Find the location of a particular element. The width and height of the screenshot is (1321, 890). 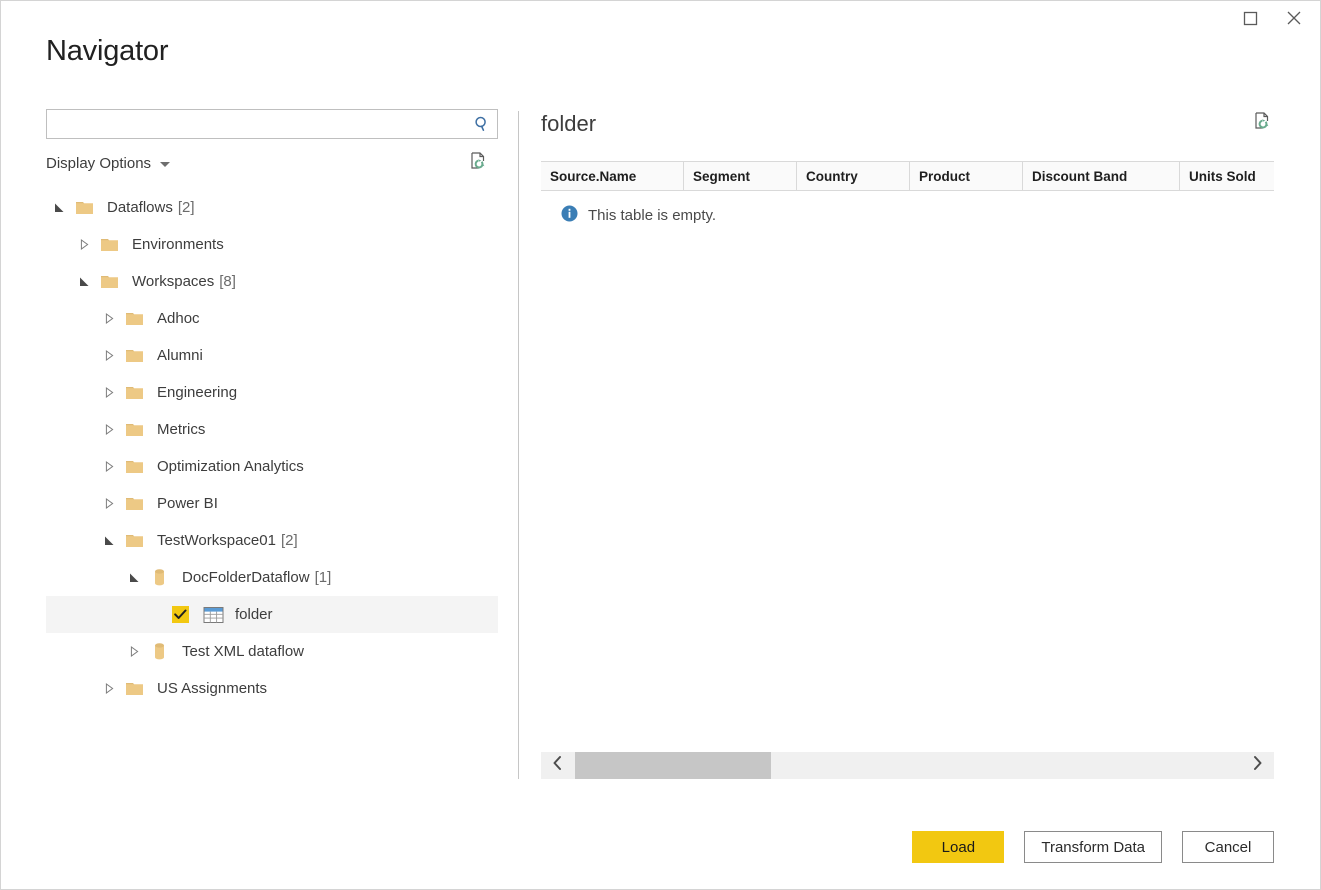

pane-divider is located at coordinates (518, 445).